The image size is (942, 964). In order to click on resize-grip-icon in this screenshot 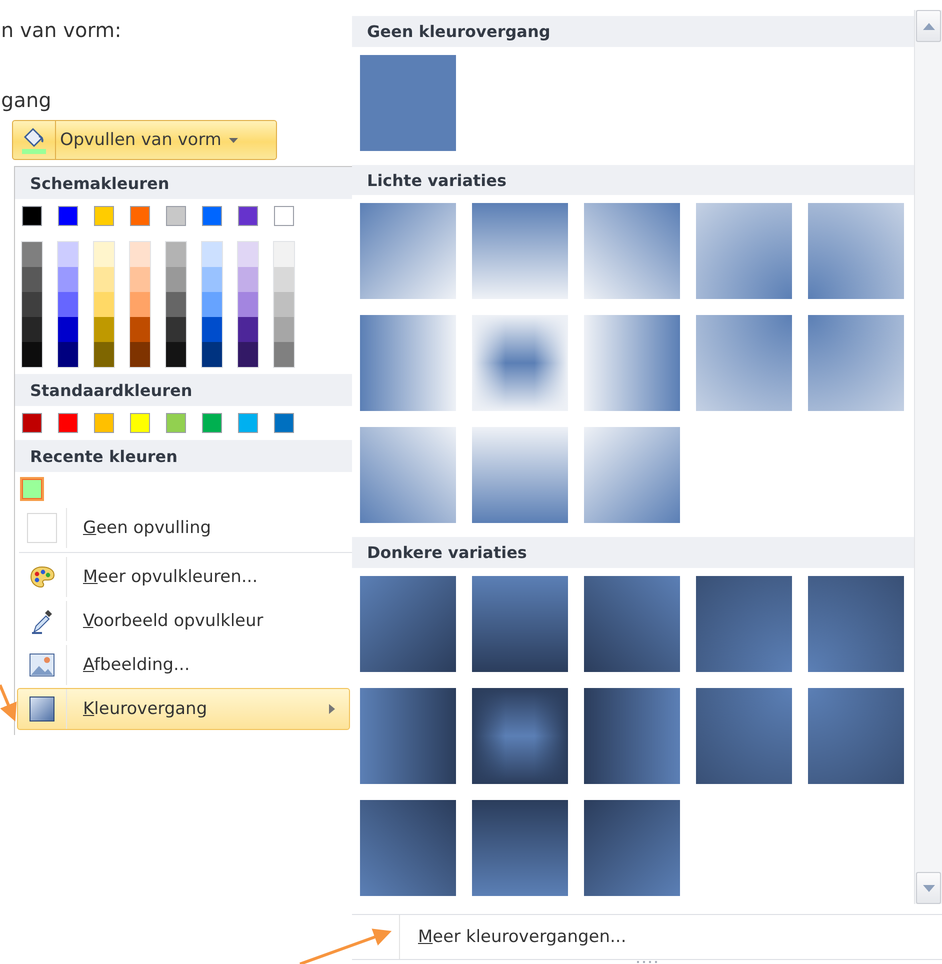, I will do `click(647, 962)`.